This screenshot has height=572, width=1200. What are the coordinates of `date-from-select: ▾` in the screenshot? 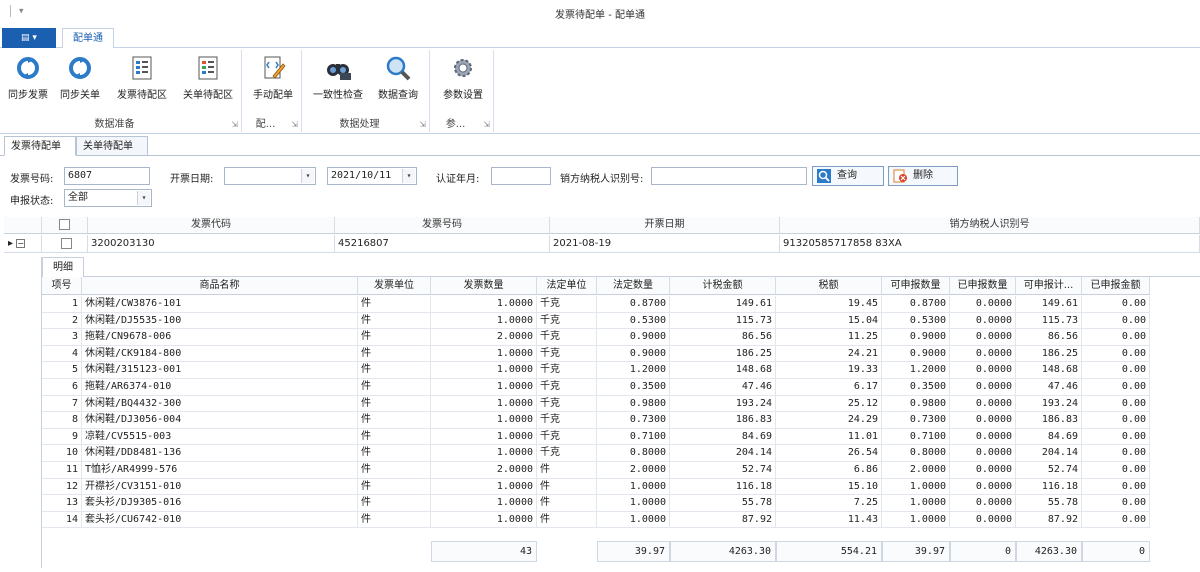 It's located at (270, 176).